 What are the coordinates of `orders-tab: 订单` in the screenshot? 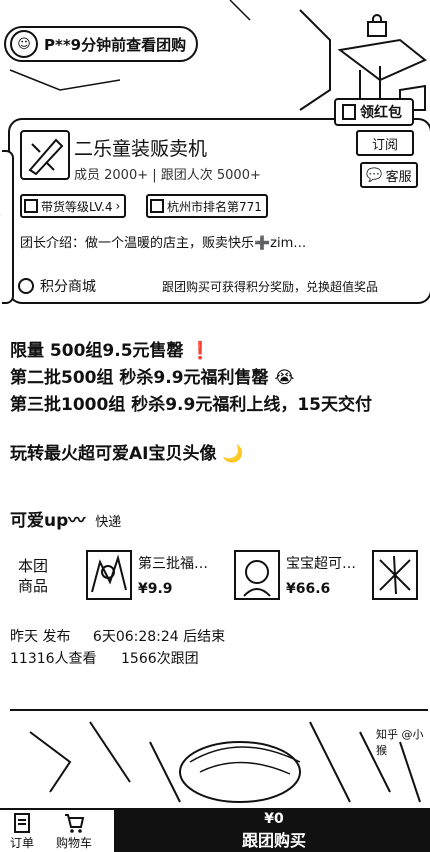 It's located at (22, 831).